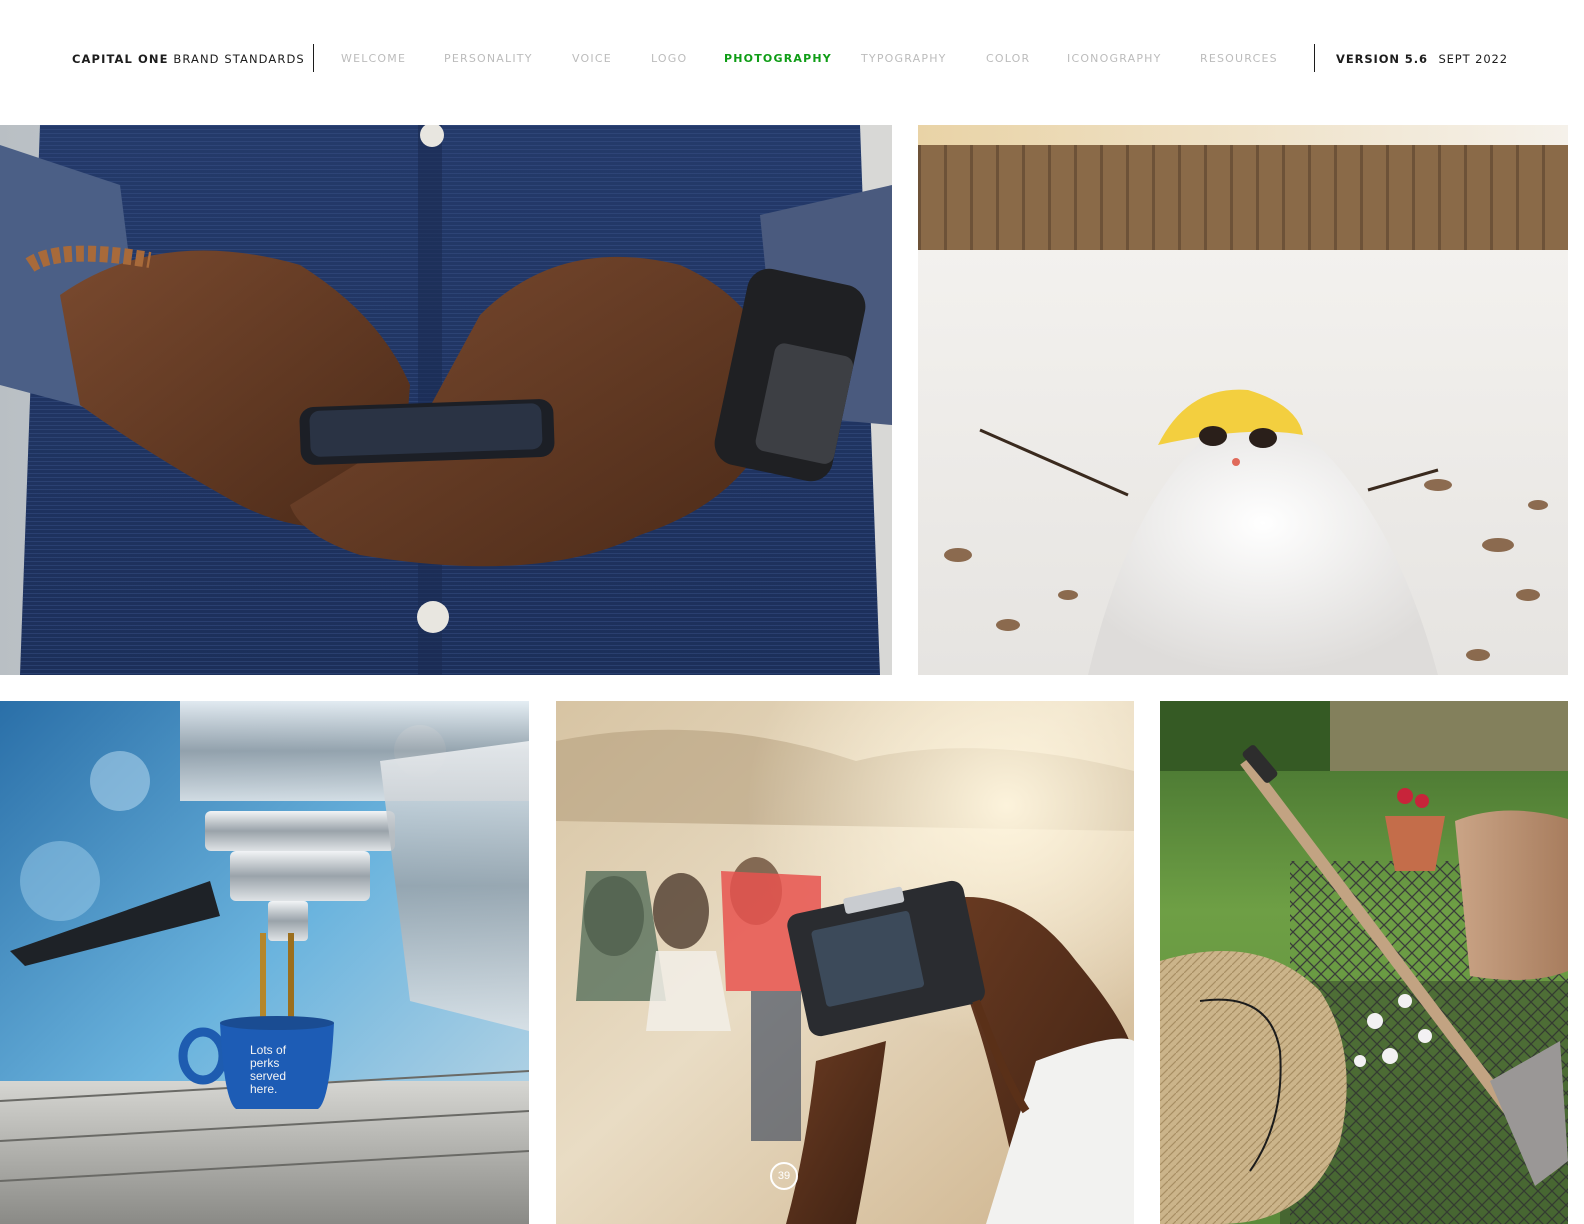  I want to click on nav-item-resources: RESOURCES, so click(1239, 58).